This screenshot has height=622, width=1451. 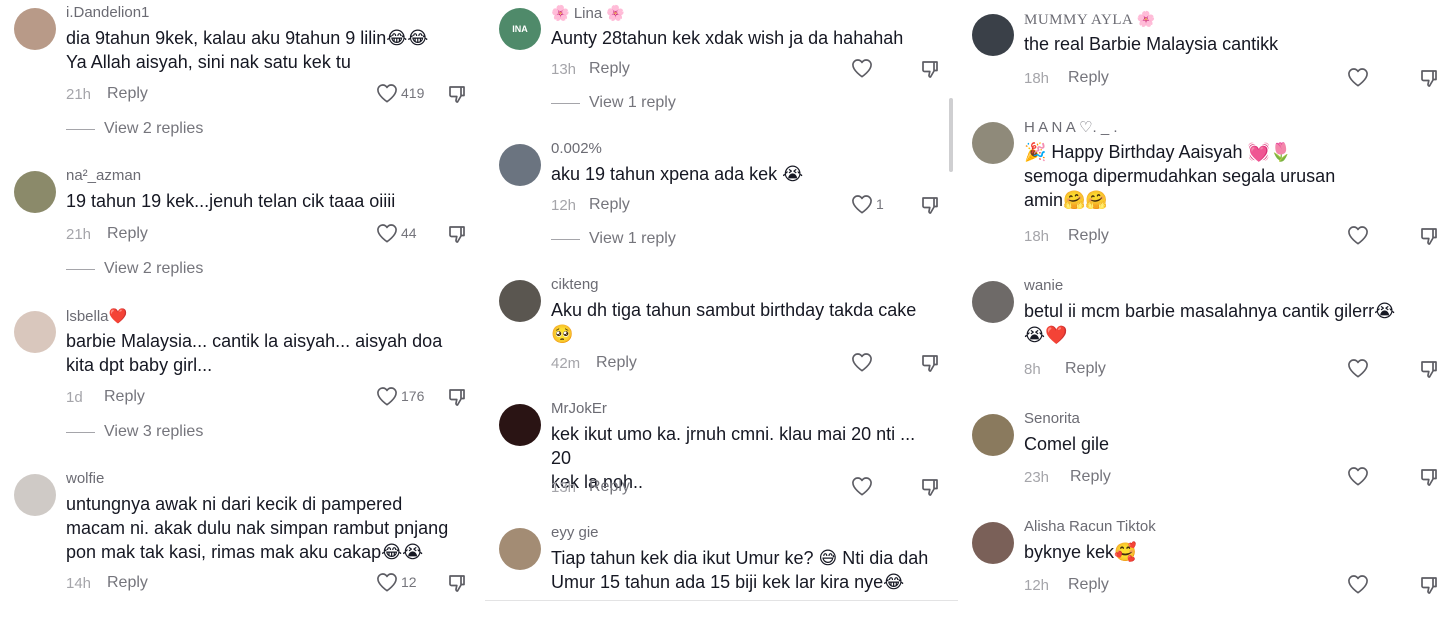 I want to click on comment-username: na²_azman, so click(x=103, y=175).